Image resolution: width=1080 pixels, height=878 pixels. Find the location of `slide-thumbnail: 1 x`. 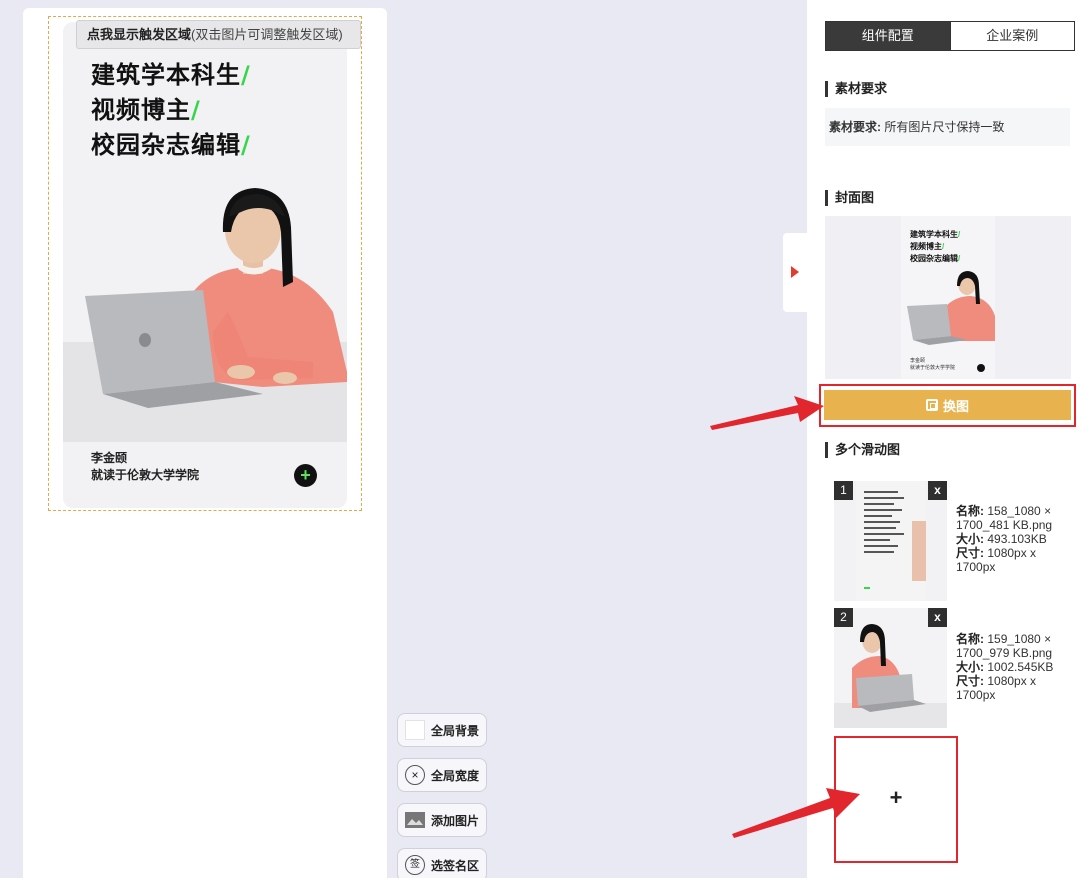

slide-thumbnail: 1 x is located at coordinates (890, 541).